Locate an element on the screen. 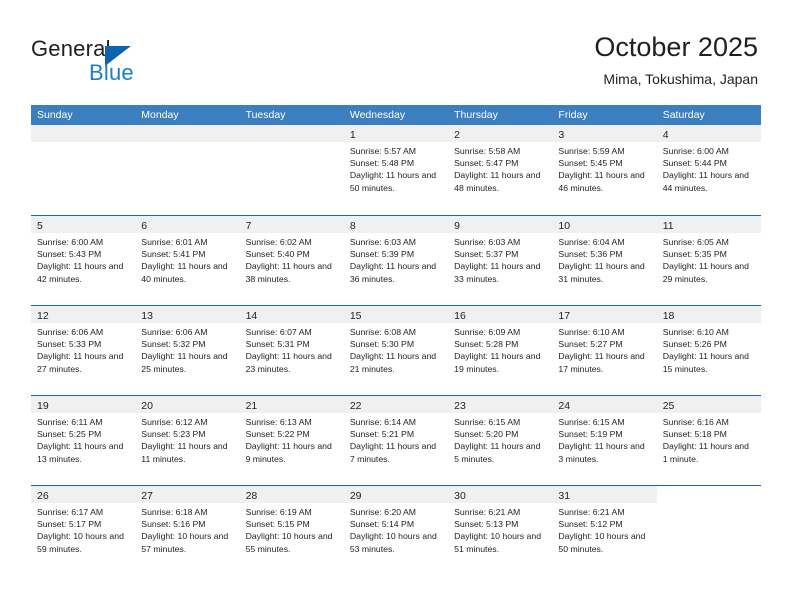  day-number-band is located at coordinates (187, 133).